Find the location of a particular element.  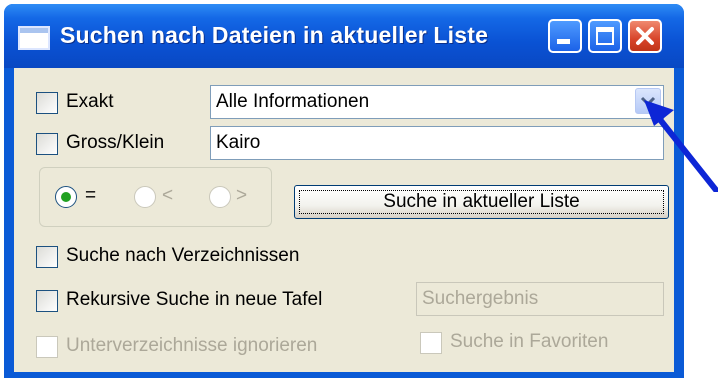

radio-selected-dot is located at coordinates (66, 197).